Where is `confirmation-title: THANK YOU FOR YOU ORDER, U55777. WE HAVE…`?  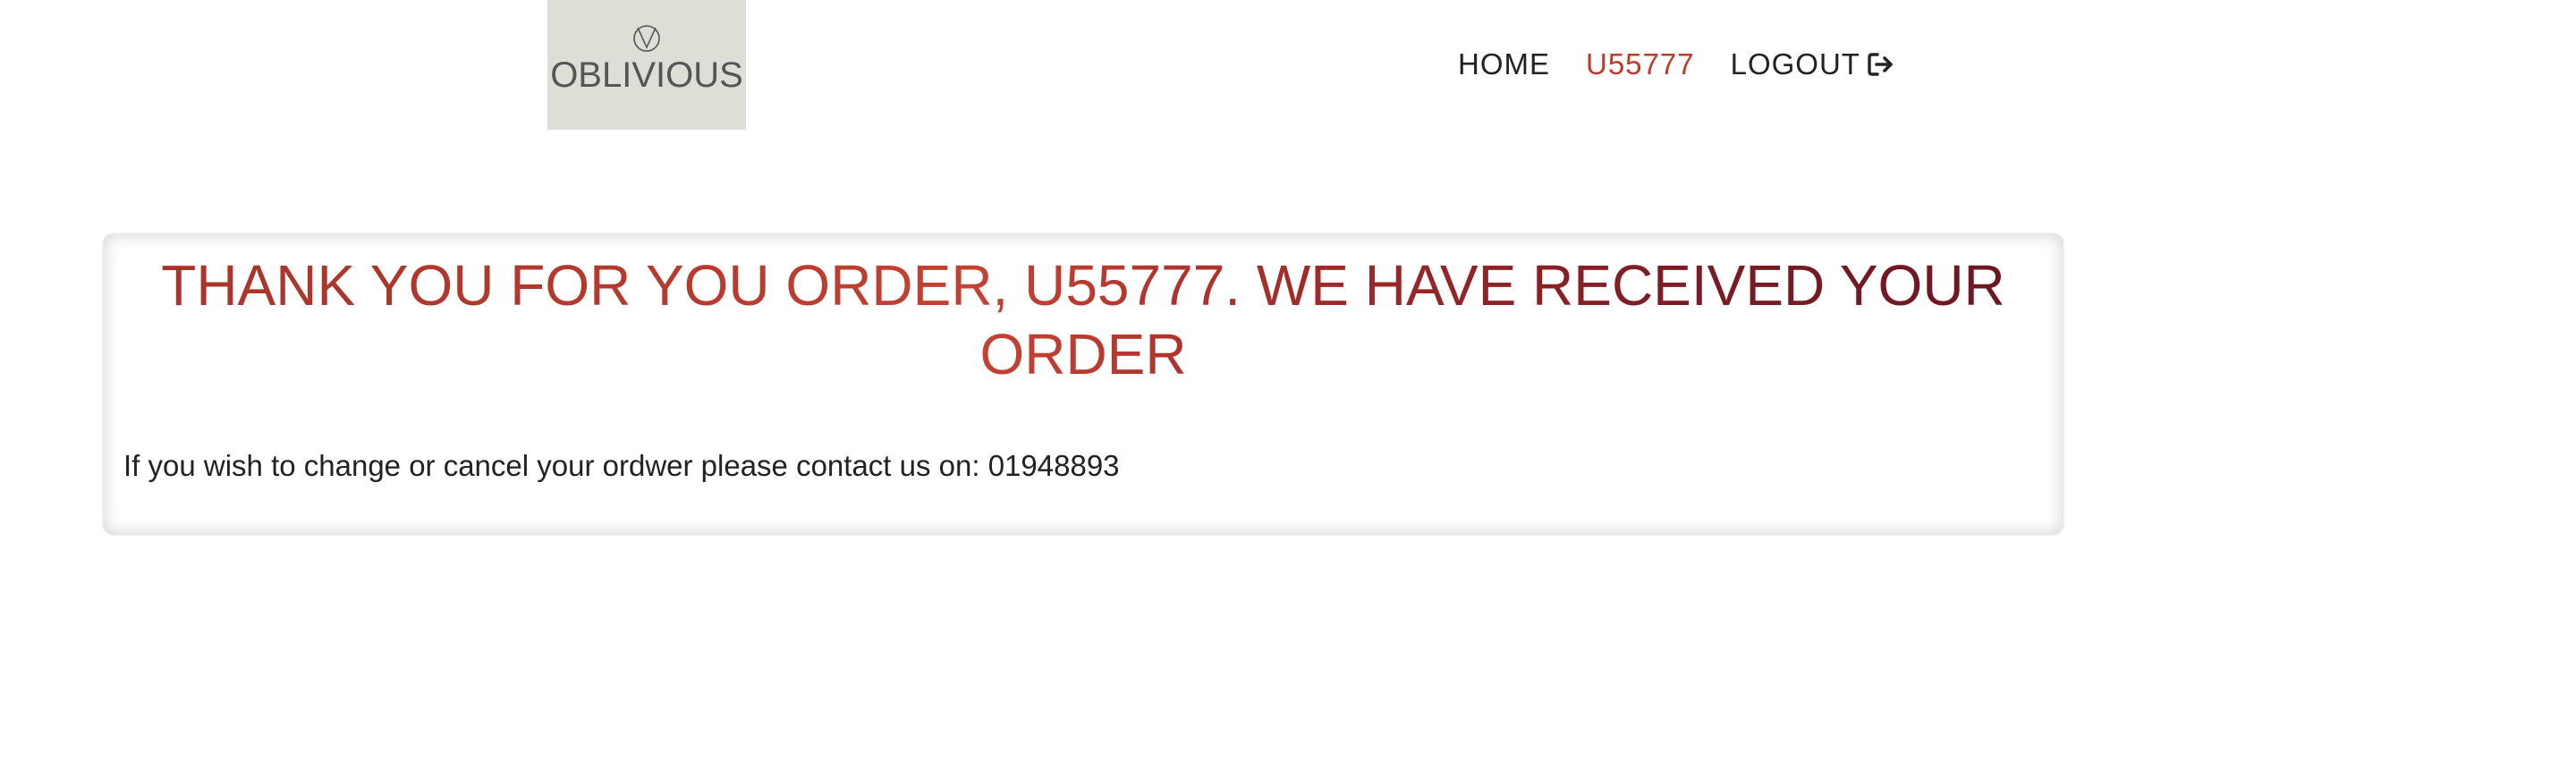
confirmation-title: THANK YOU FOR YOU ORDER, U55777. WE HAVE… is located at coordinates (1083, 320).